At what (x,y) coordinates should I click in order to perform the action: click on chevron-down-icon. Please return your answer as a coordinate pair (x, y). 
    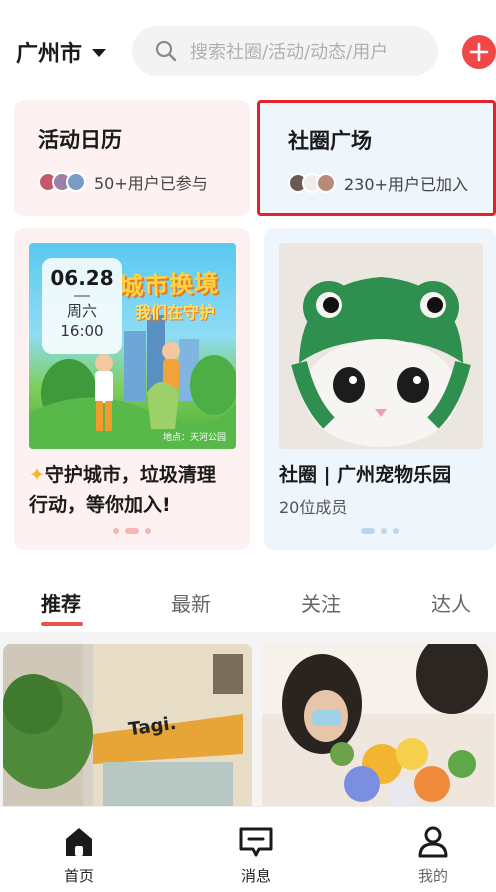
    Looking at the image, I should click on (99, 53).